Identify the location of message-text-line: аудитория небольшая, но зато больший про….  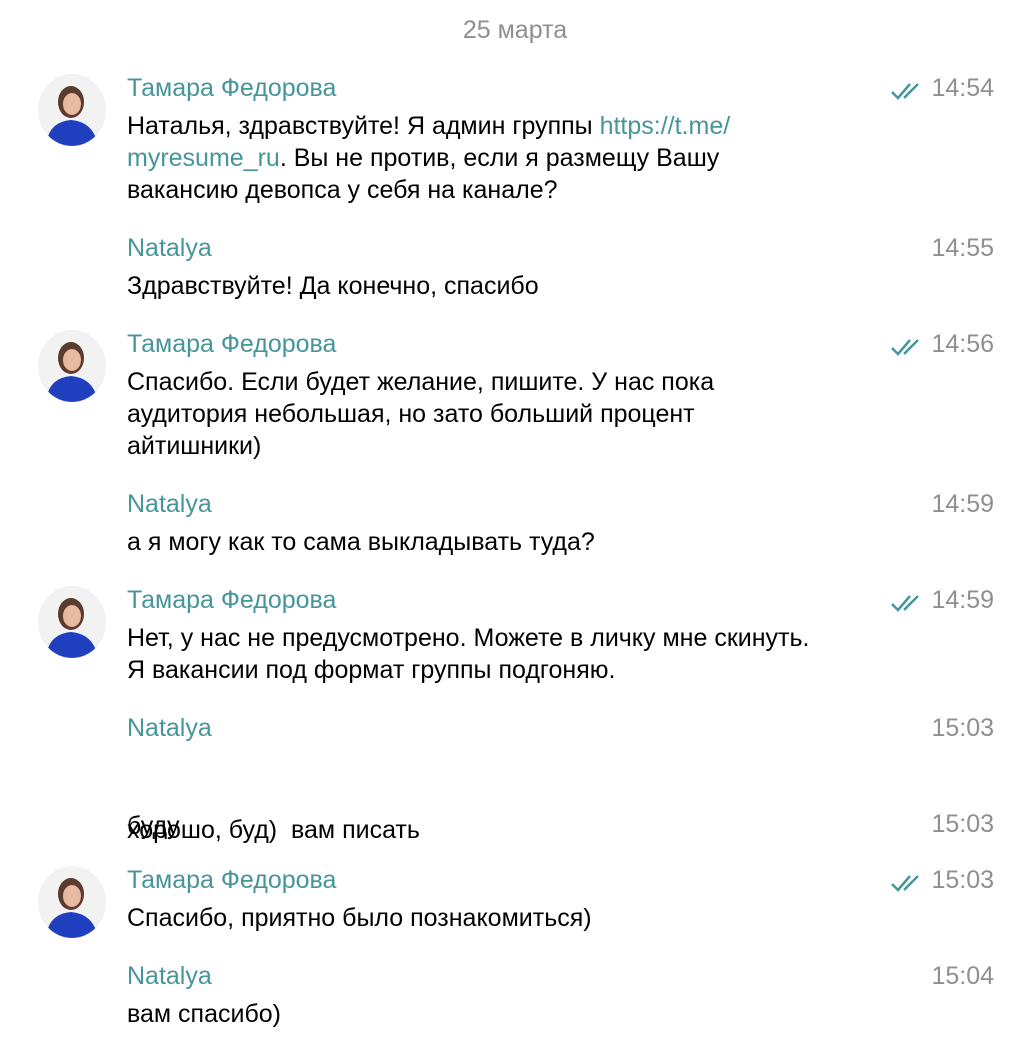
(411, 414).